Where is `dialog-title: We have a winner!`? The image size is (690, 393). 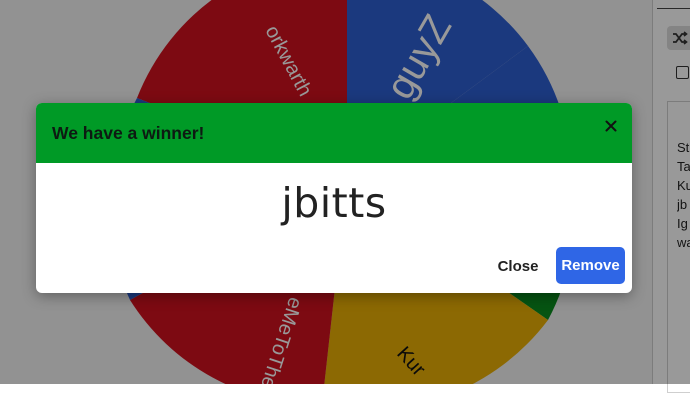
dialog-title: We have a winner! is located at coordinates (128, 133).